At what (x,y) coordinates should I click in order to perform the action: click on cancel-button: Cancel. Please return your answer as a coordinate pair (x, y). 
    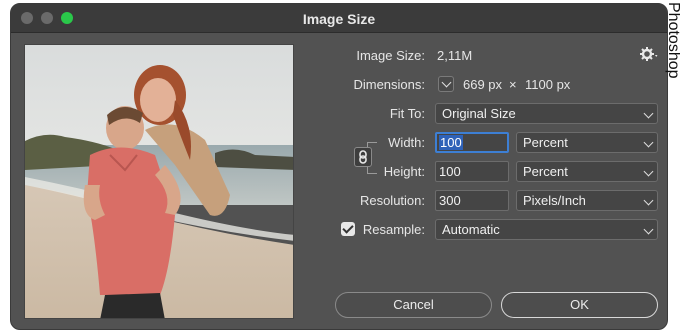
    Looking at the image, I should click on (413, 305).